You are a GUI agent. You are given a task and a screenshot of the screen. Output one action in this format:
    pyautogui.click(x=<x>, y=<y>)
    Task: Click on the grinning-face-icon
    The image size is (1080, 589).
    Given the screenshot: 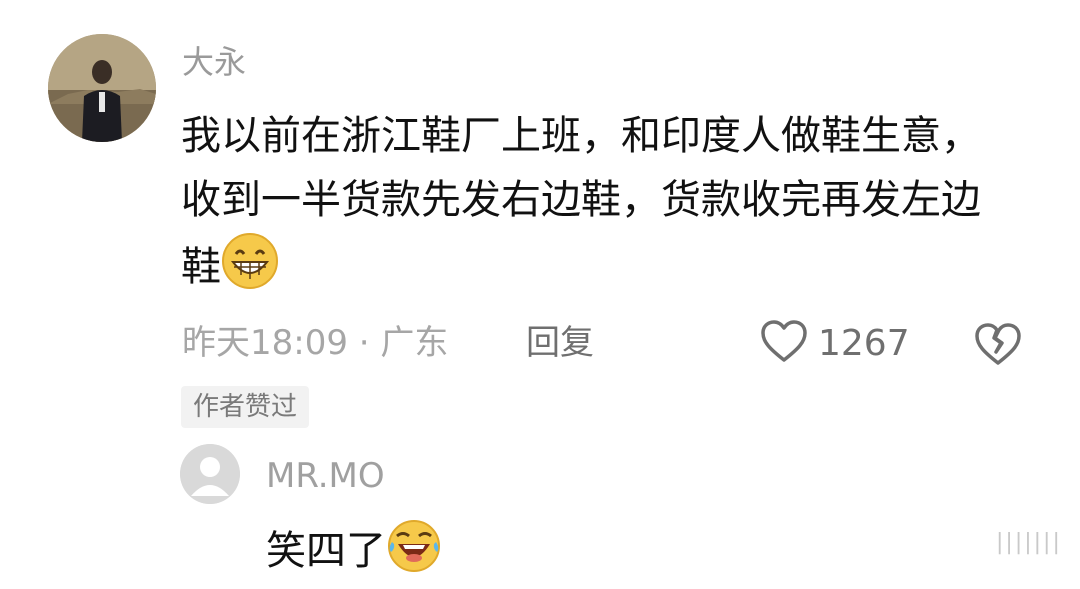 What is the action you would take?
    pyautogui.click(x=250, y=270)
    